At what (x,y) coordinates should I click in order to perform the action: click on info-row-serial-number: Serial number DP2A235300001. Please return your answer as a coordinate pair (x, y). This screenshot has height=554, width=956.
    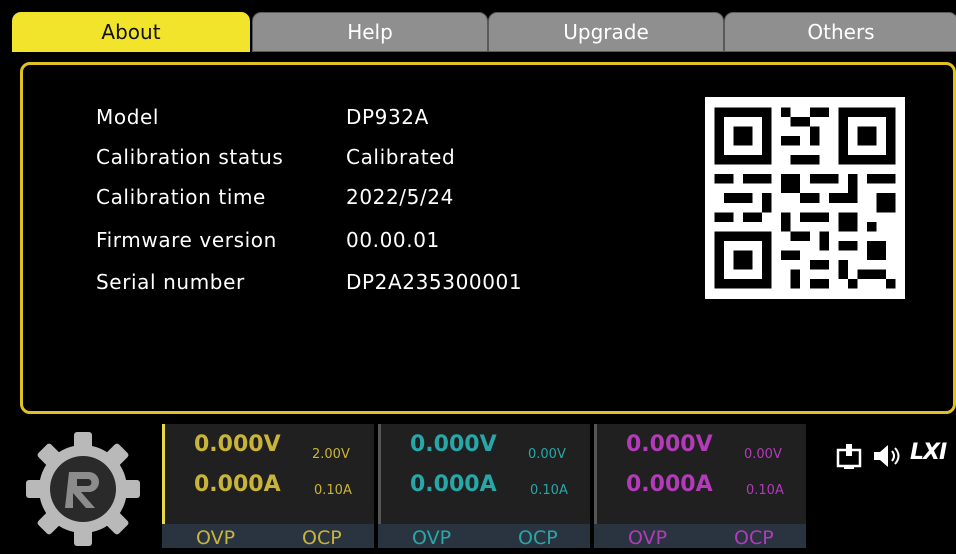
    Looking at the image, I should click on (309, 282).